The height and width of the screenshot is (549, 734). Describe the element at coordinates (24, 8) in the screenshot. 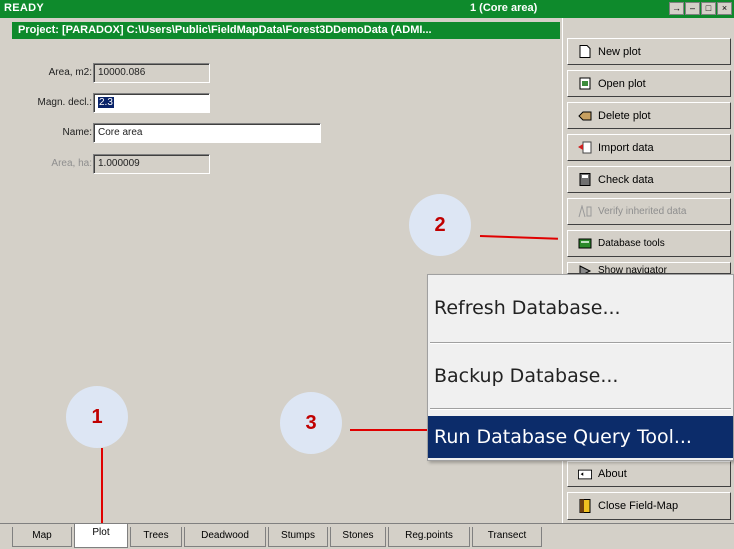

I see `status-text: READY` at that location.